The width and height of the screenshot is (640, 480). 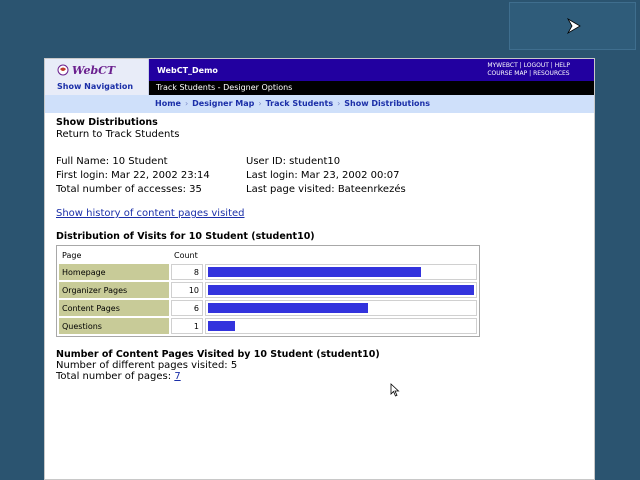 What do you see at coordinates (562, 65) in the screenshot?
I see `help-link: HELP` at bounding box center [562, 65].